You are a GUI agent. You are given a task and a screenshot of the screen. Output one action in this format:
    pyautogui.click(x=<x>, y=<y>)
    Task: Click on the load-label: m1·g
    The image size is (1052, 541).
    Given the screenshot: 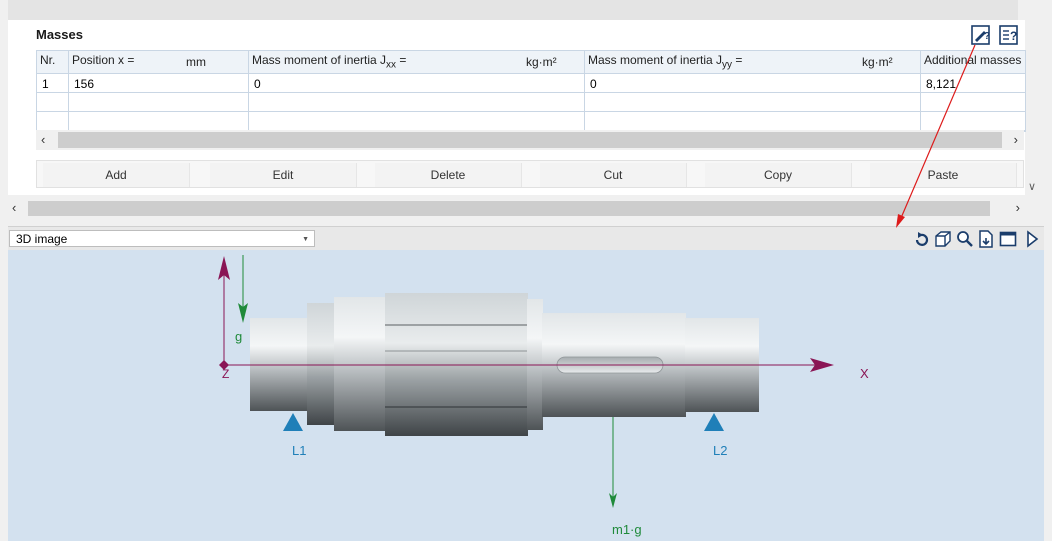 What is the action you would take?
    pyautogui.click(x=627, y=529)
    